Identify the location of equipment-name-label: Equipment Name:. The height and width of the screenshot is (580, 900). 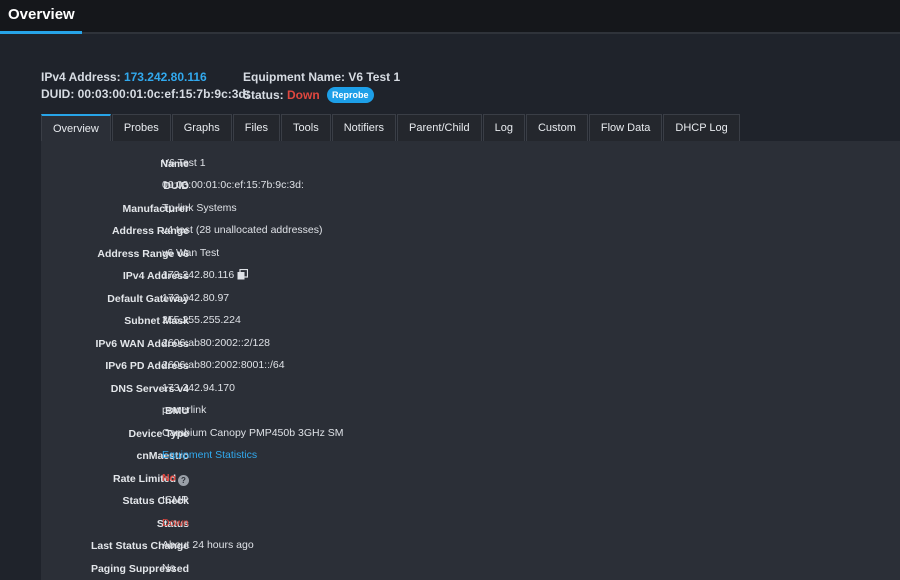
(294, 77).